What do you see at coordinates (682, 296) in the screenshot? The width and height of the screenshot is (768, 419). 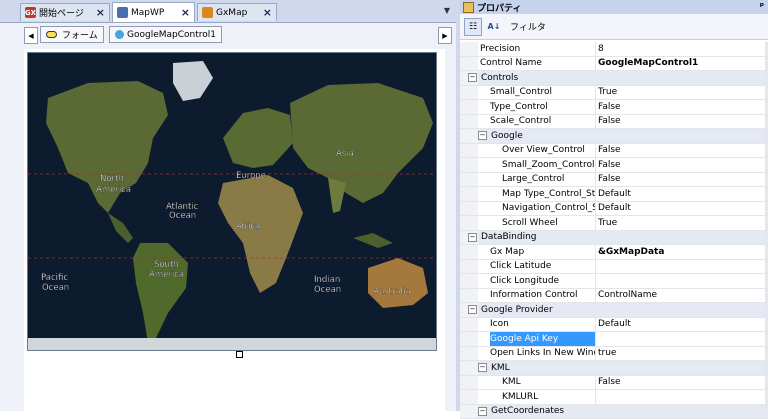 I see `property-value: ControlName` at bounding box center [682, 296].